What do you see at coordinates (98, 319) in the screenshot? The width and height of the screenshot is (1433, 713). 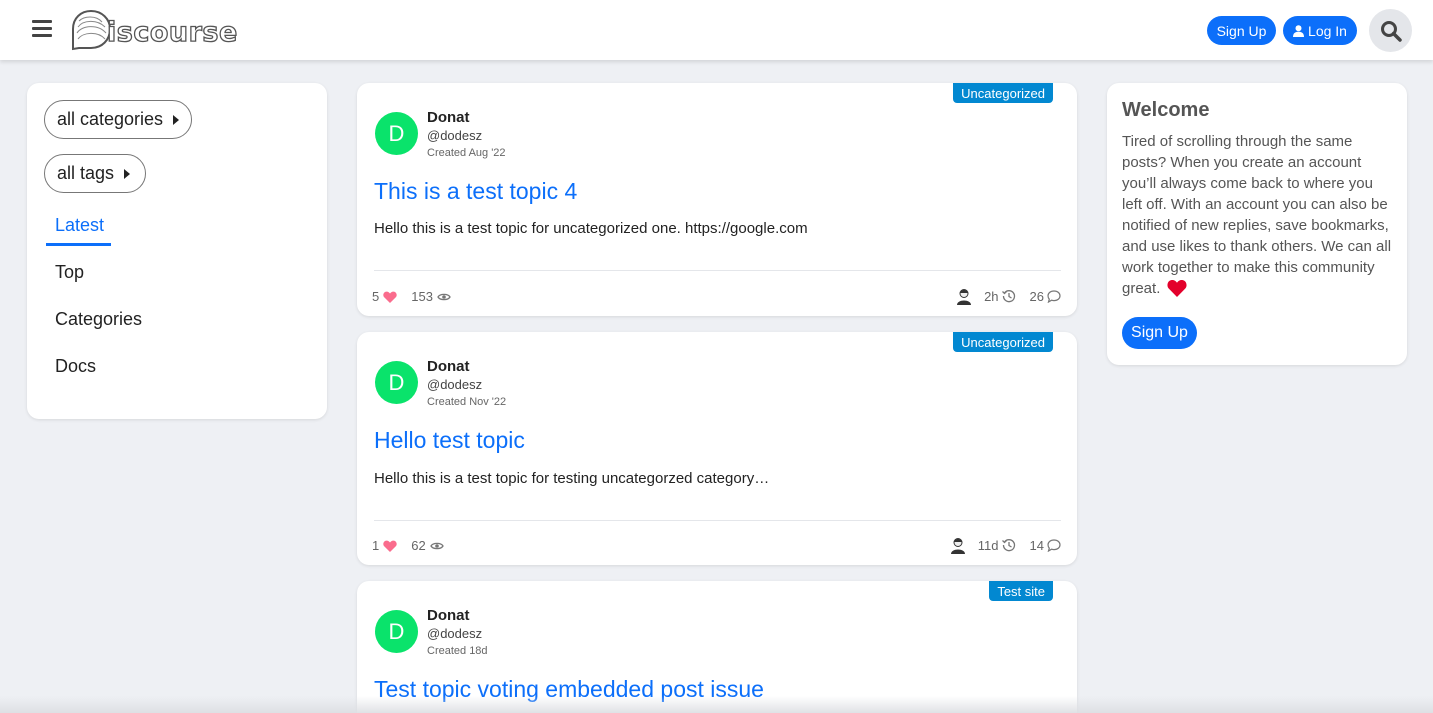 I see `nav-categories: Categories` at bounding box center [98, 319].